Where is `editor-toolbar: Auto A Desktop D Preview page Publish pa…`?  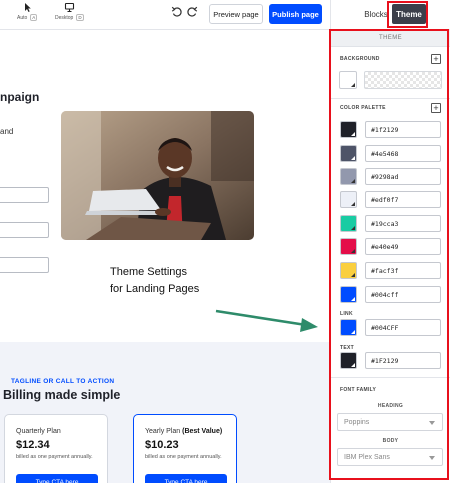
editor-toolbar: Auto A Desktop D Preview page Publish pa… is located at coordinates (165, 15).